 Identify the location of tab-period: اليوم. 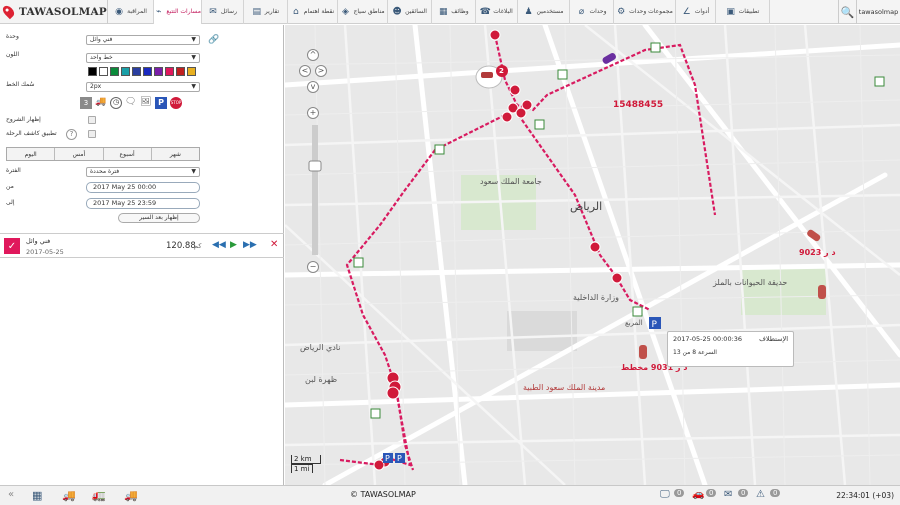
(31, 154).